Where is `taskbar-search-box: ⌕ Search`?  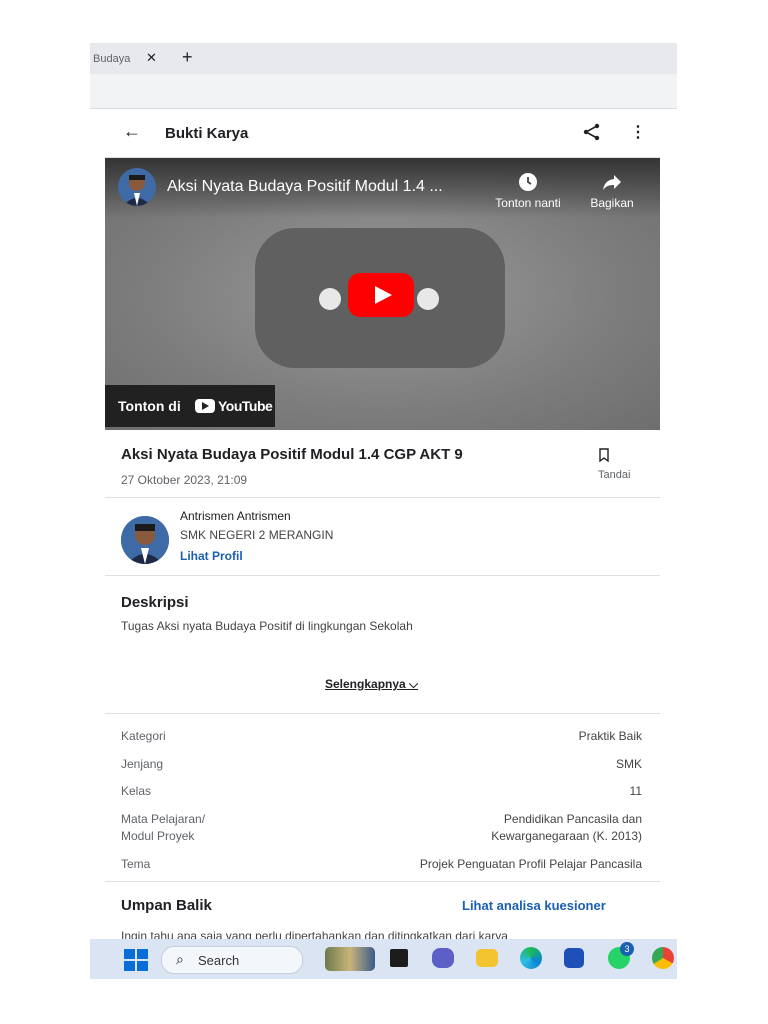 taskbar-search-box: ⌕ Search is located at coordinates (232, 960).